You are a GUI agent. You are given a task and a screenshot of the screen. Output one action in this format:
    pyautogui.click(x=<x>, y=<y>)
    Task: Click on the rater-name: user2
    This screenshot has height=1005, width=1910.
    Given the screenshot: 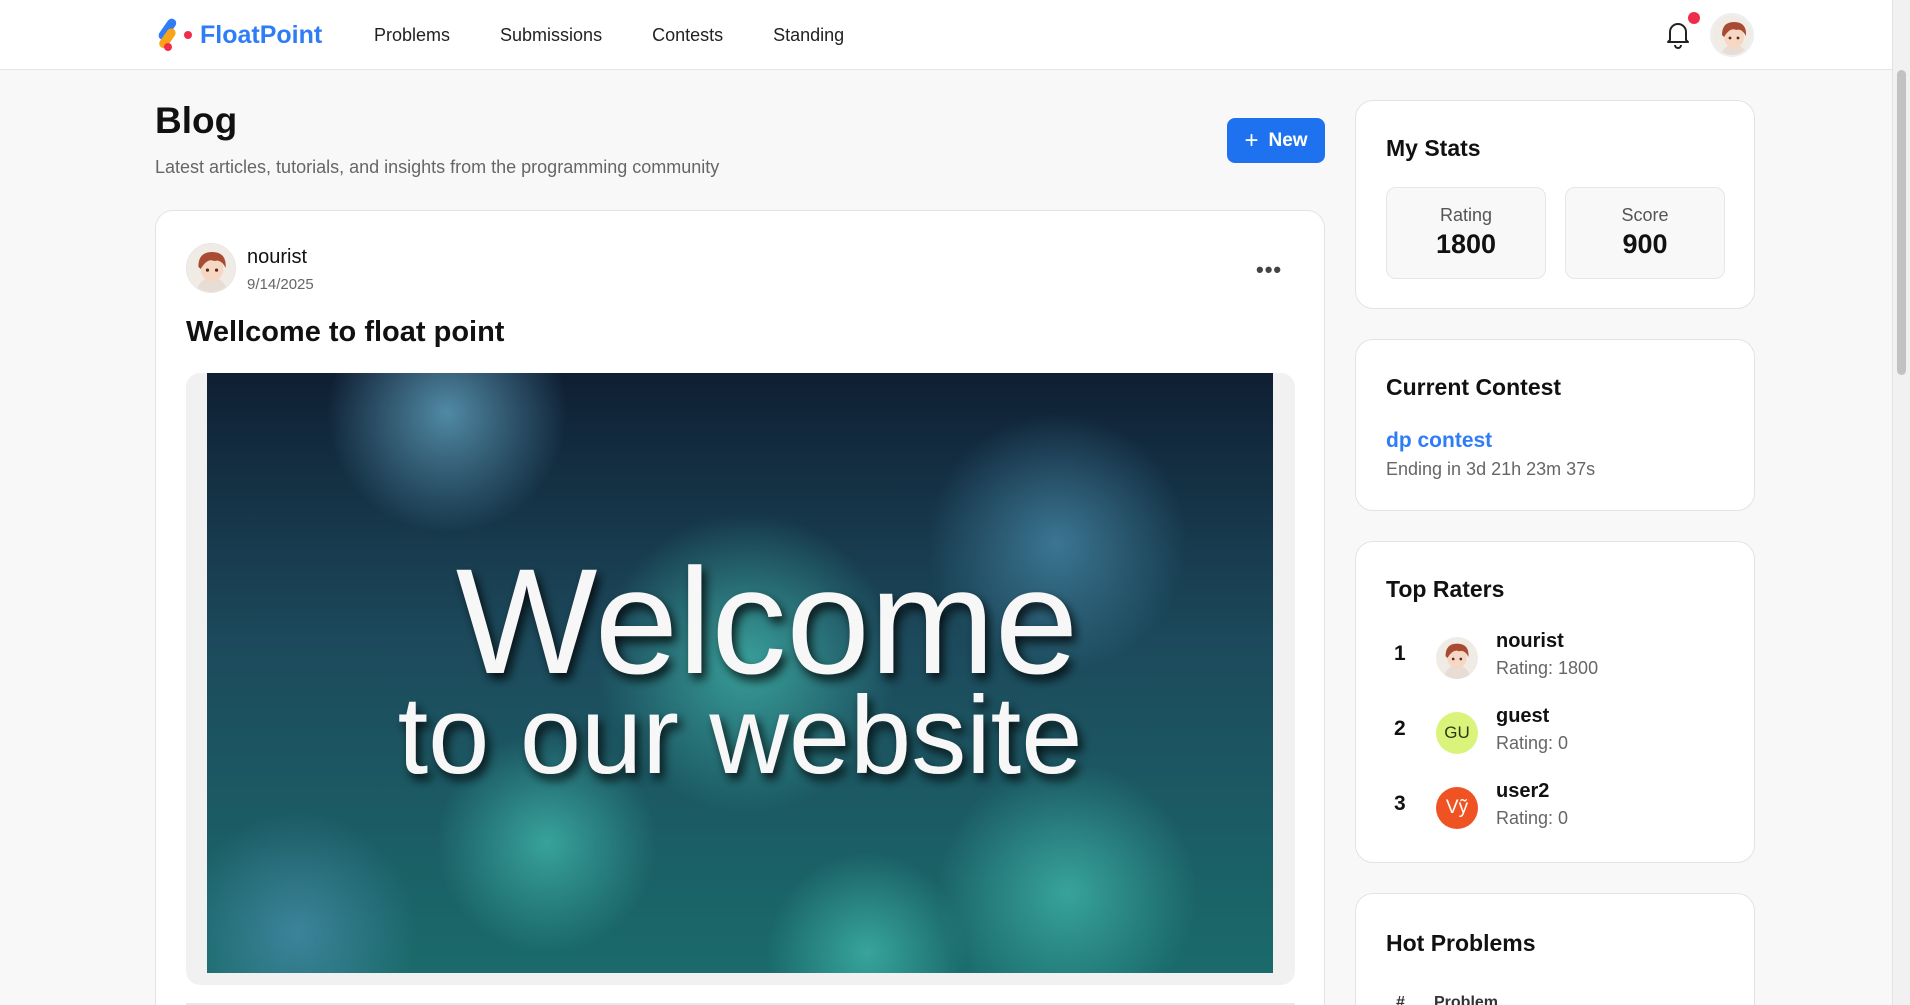 What is the action you would take?
    pyautogui.click(x=1522, y=791)
    